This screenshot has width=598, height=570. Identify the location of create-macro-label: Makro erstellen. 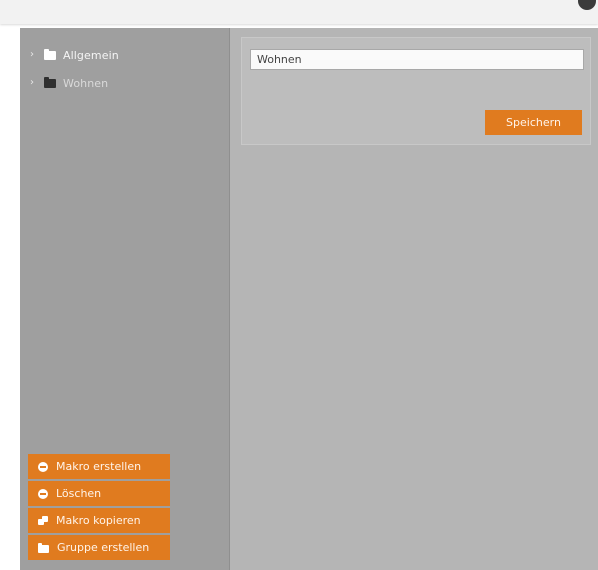
(99, 466).